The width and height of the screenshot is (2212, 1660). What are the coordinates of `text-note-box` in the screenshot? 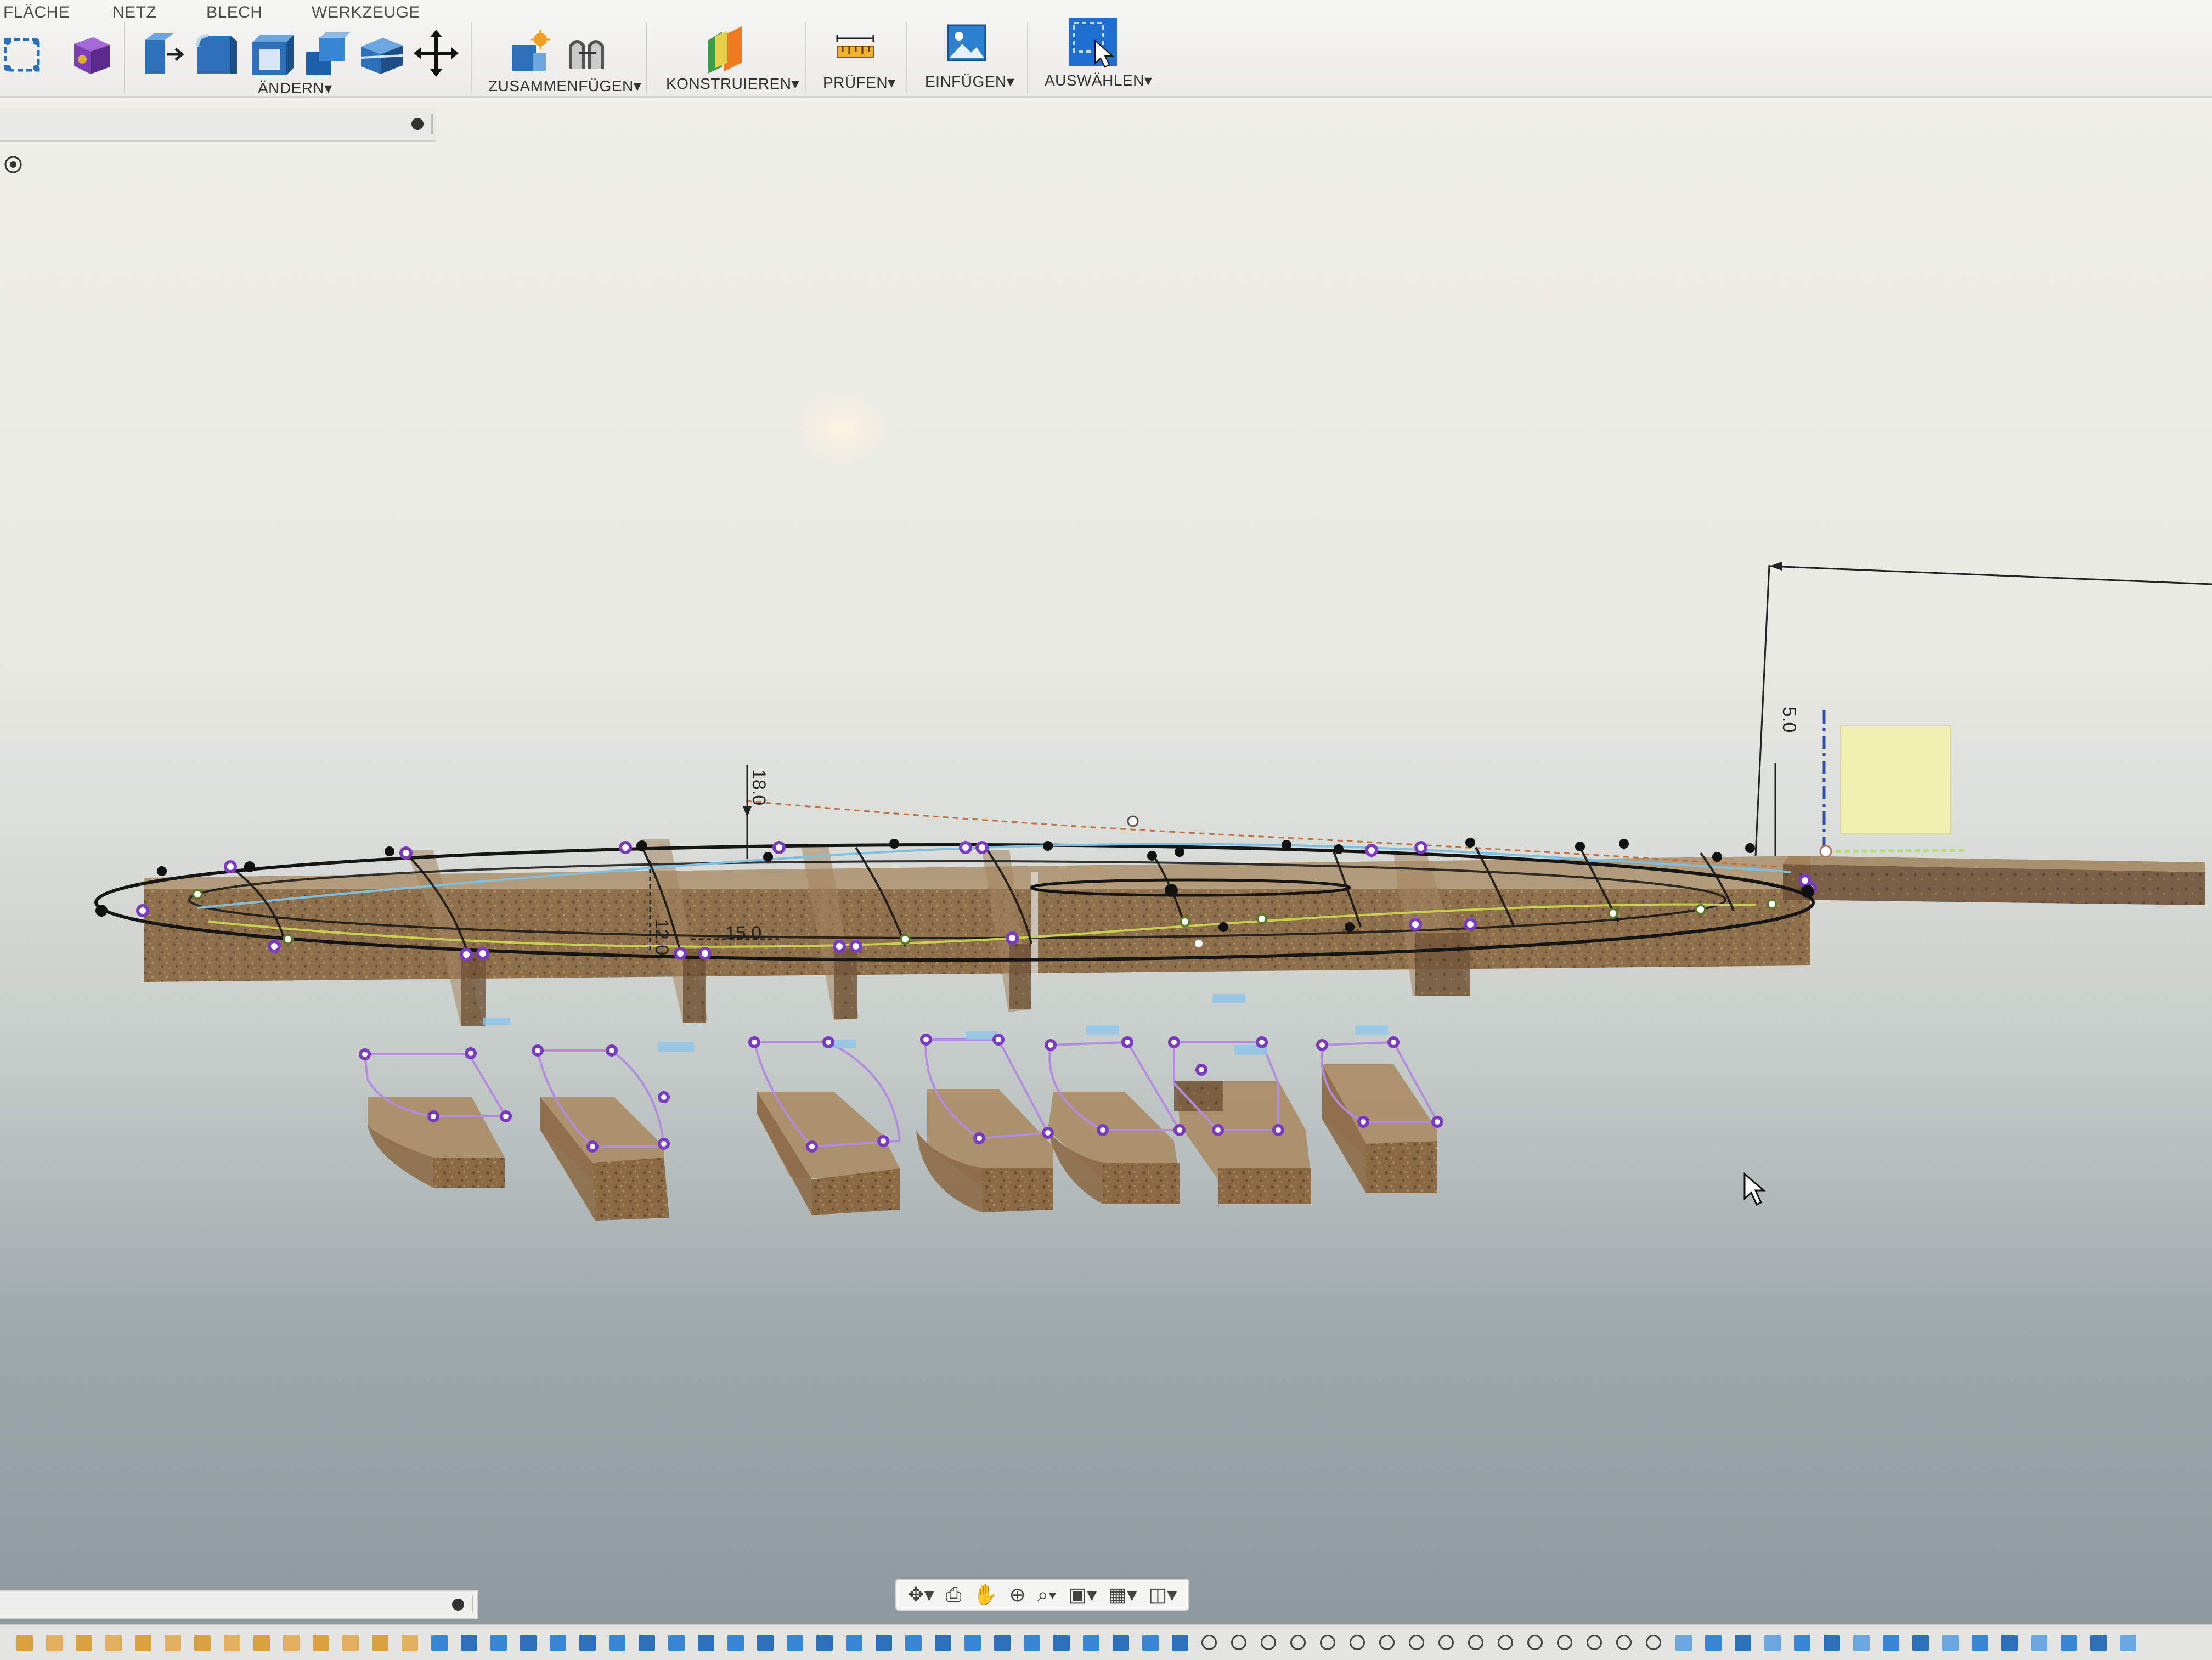 It's located at (1895, 779).